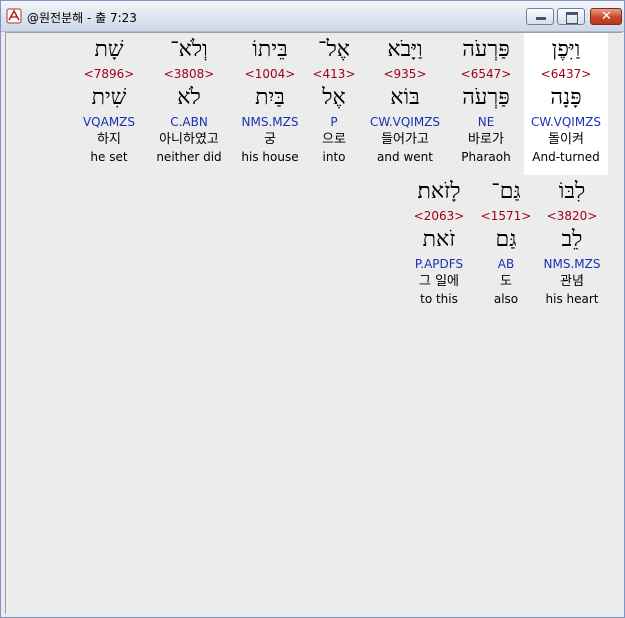  Describe the element at coordinates (109, 157) in the screenshot. I see `english-gloss: he set` at that location.